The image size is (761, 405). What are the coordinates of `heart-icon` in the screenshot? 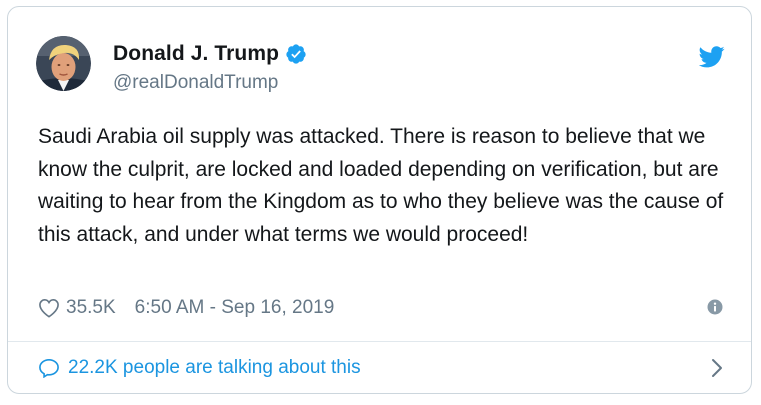 It's located at (49, 308).